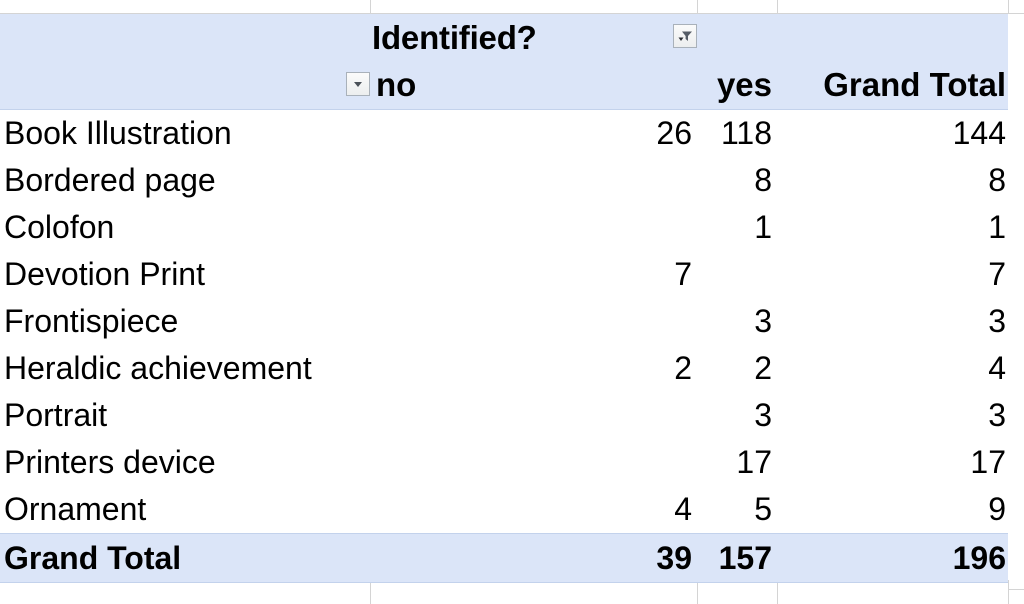 The width and height of the screenshot is (1024, 604). I want to click on grand-total-row: Grand Total 39 157 196, so click(504, 558).